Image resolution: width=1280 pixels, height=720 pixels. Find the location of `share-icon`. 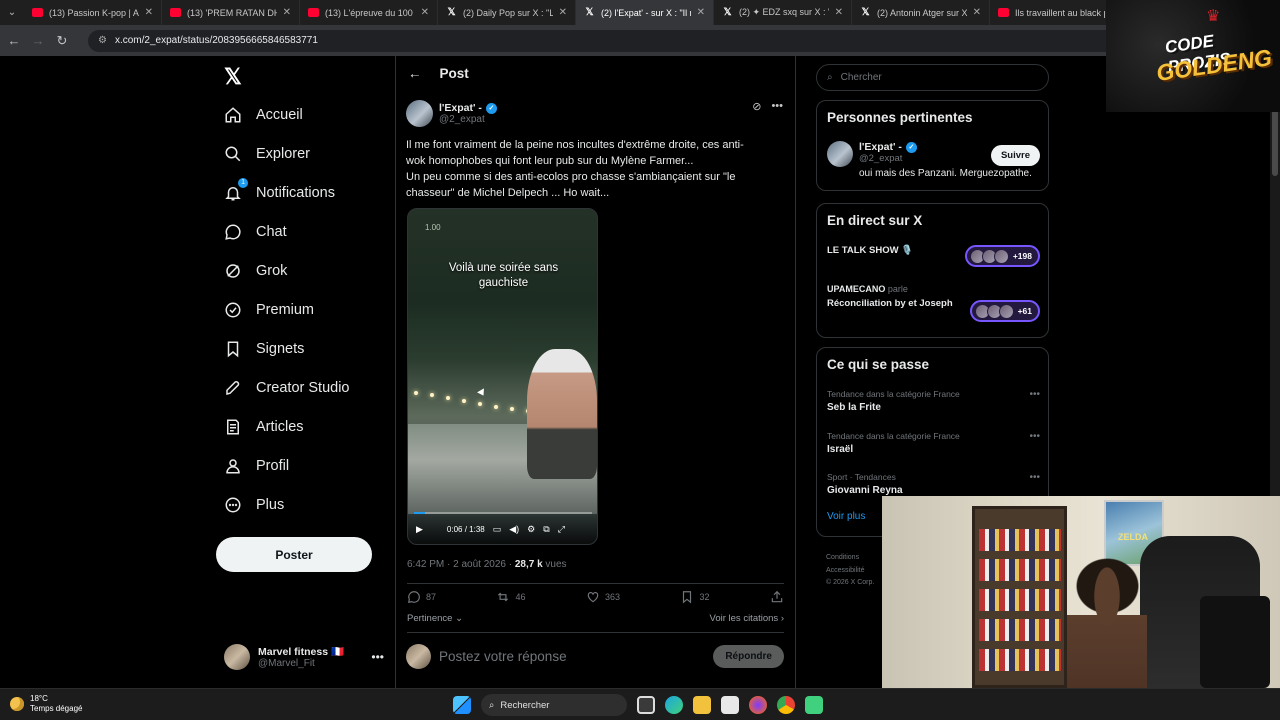

share-icon is located at coordinates (777, 596).